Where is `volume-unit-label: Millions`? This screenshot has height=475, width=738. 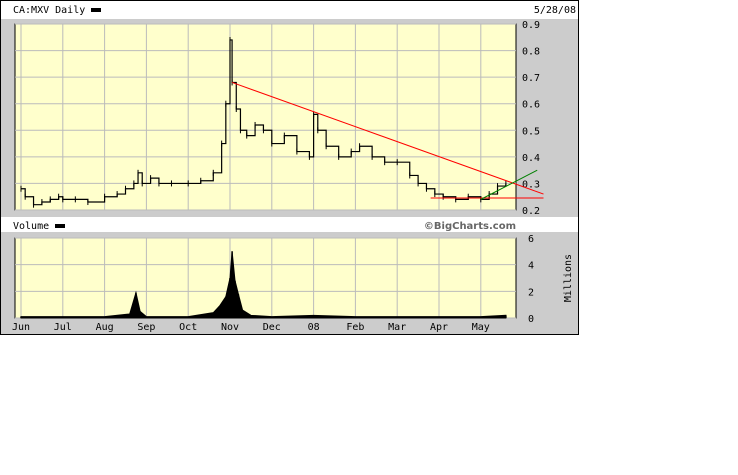 volume-unit-label: Millions is located at coordinates (568, 278).